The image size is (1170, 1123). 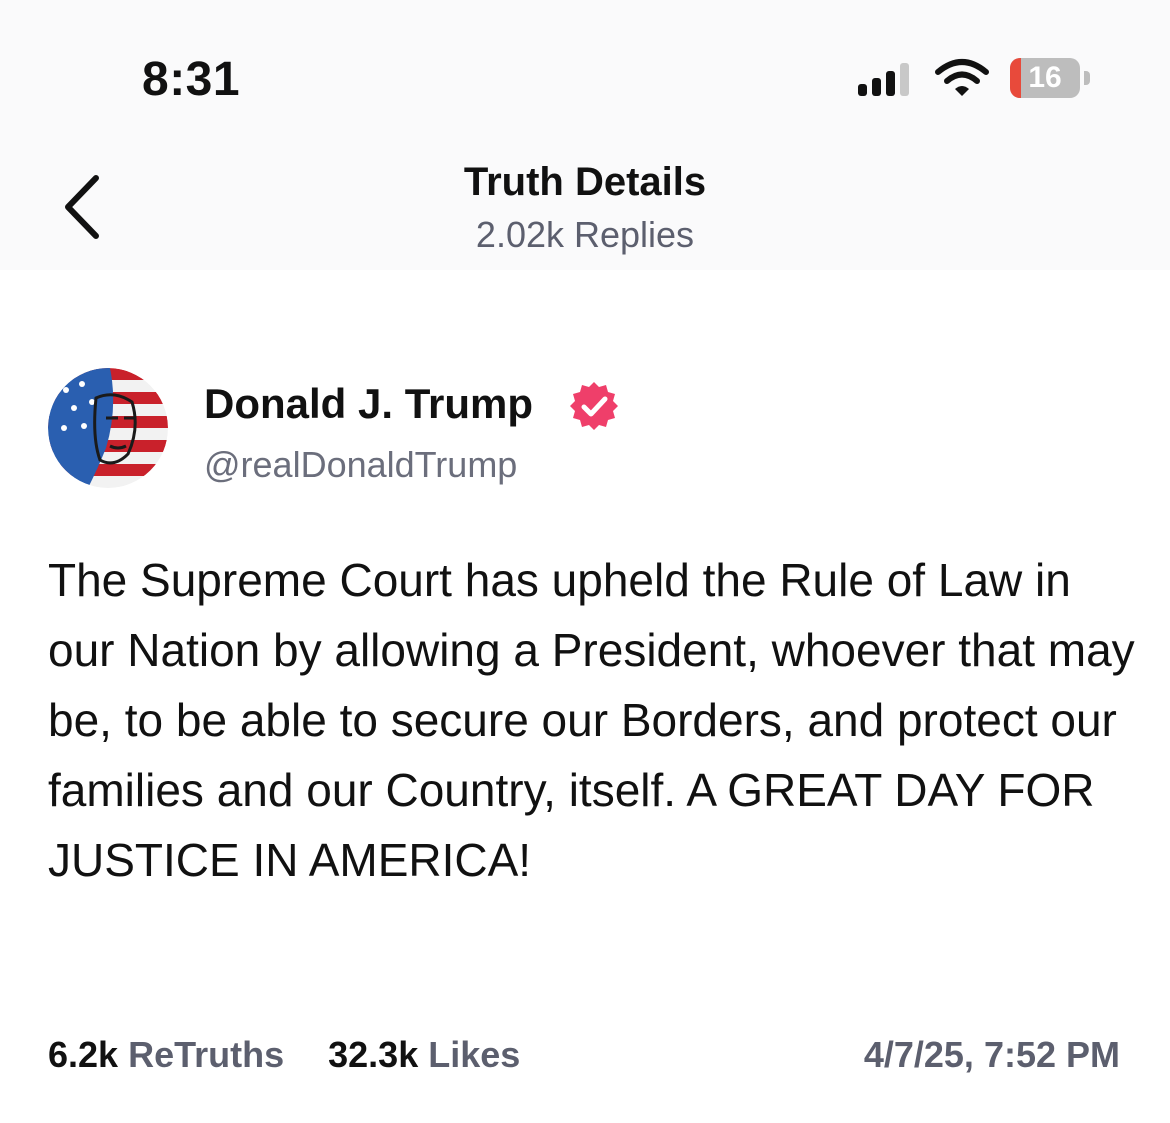 I want to click on retruths-stat: 6.2k ReTruths, so click(x=166, y=1055).